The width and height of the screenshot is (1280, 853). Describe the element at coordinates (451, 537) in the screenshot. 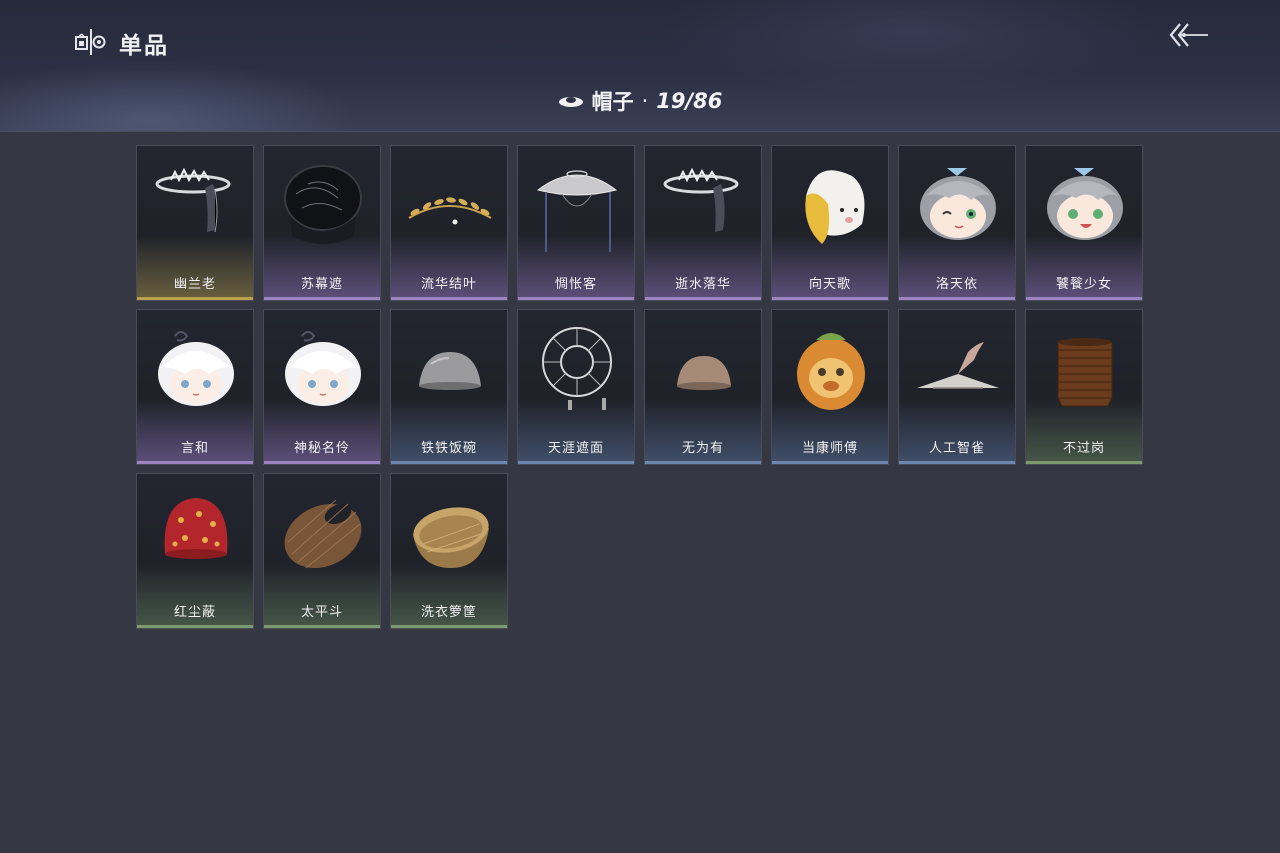

I see `laundry-basket-icon` at that location.